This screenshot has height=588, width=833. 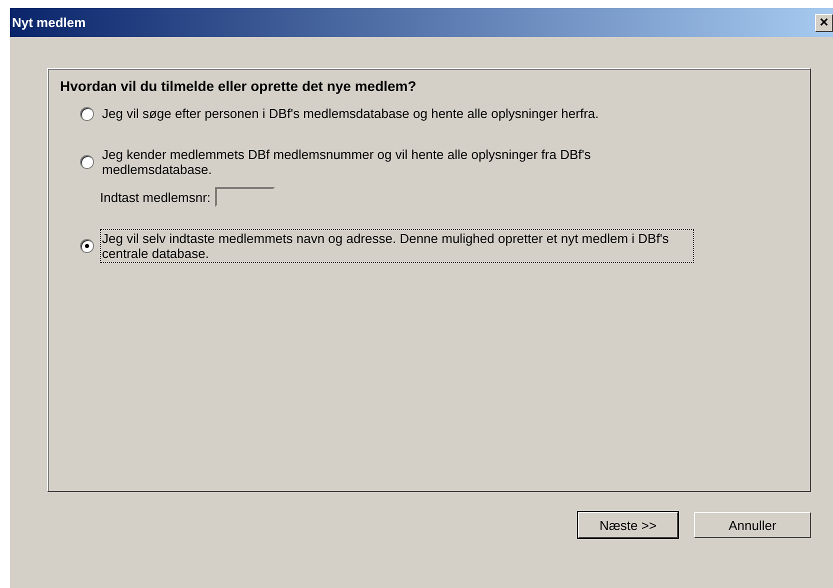 What do you see at coordinates (397, 246) in the screenshot?
I see `option-label: Jeg vil selv indtaste medlemmets navn og adresse. Denne mulighed opretter et nyt medlem i DBf's centrale database.` at bounding box center [397, 246].